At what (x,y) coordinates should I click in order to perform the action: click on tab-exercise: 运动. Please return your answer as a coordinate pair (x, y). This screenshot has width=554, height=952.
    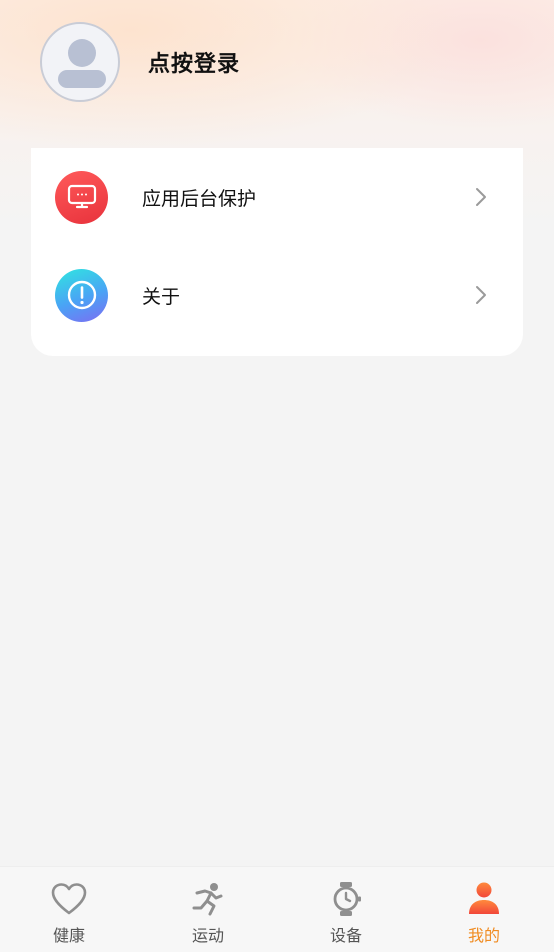
    Looking at the image, I should click on (208, 909).